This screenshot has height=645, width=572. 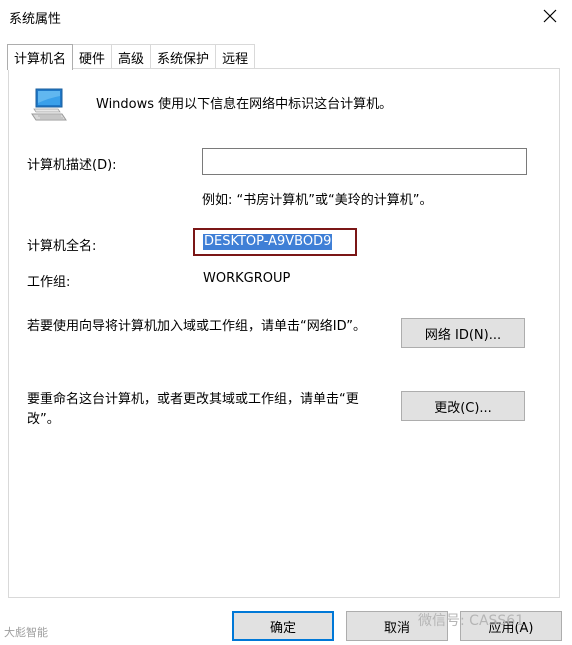 What do you see at coordinates (40, 57) in the screenshot?
I see `tab-computer-name: 计算机名` at bounding box center [40, 57].